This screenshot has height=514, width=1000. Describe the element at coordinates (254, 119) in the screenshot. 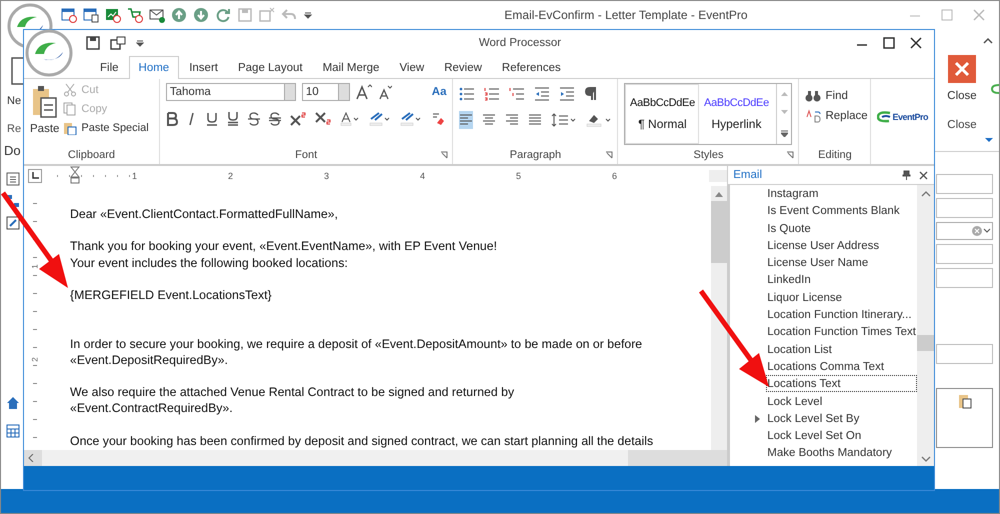

I see `strikethrough-icon` at that location.